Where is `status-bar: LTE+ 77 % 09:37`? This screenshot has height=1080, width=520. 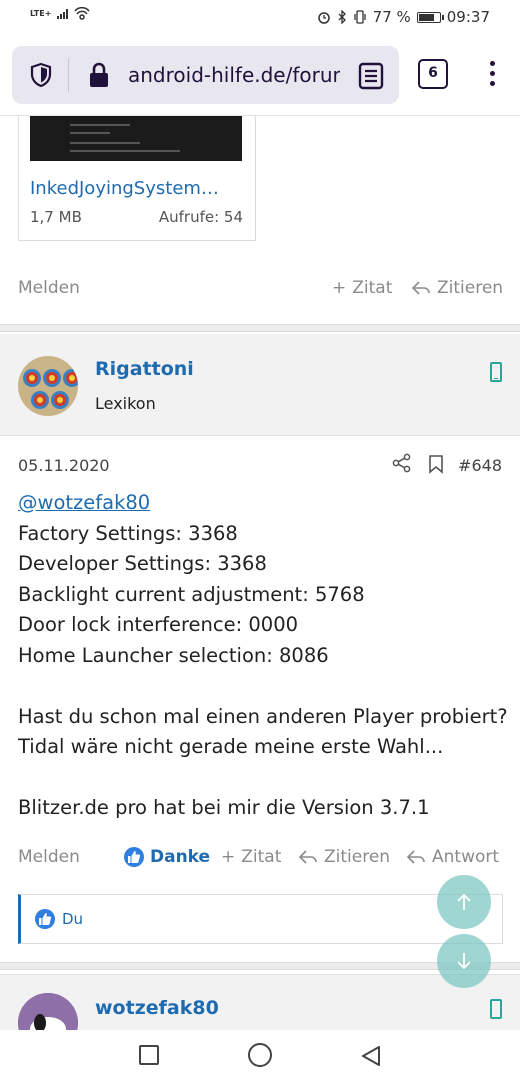
status-bar: LTE+ 77 % 09:37 is located at coordinates (260, 18).